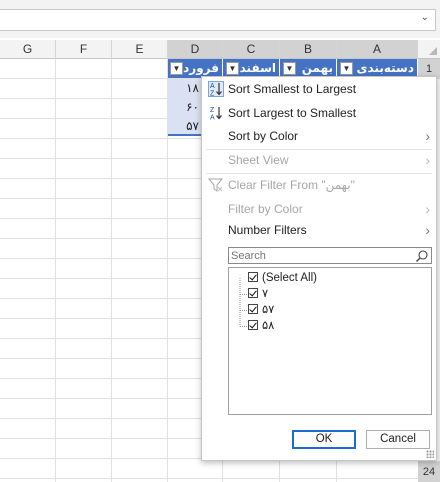 The width and height of the screenshot is (440, 482). I want to click on number-filters-item: Number Filters ›, so click(319, 230).